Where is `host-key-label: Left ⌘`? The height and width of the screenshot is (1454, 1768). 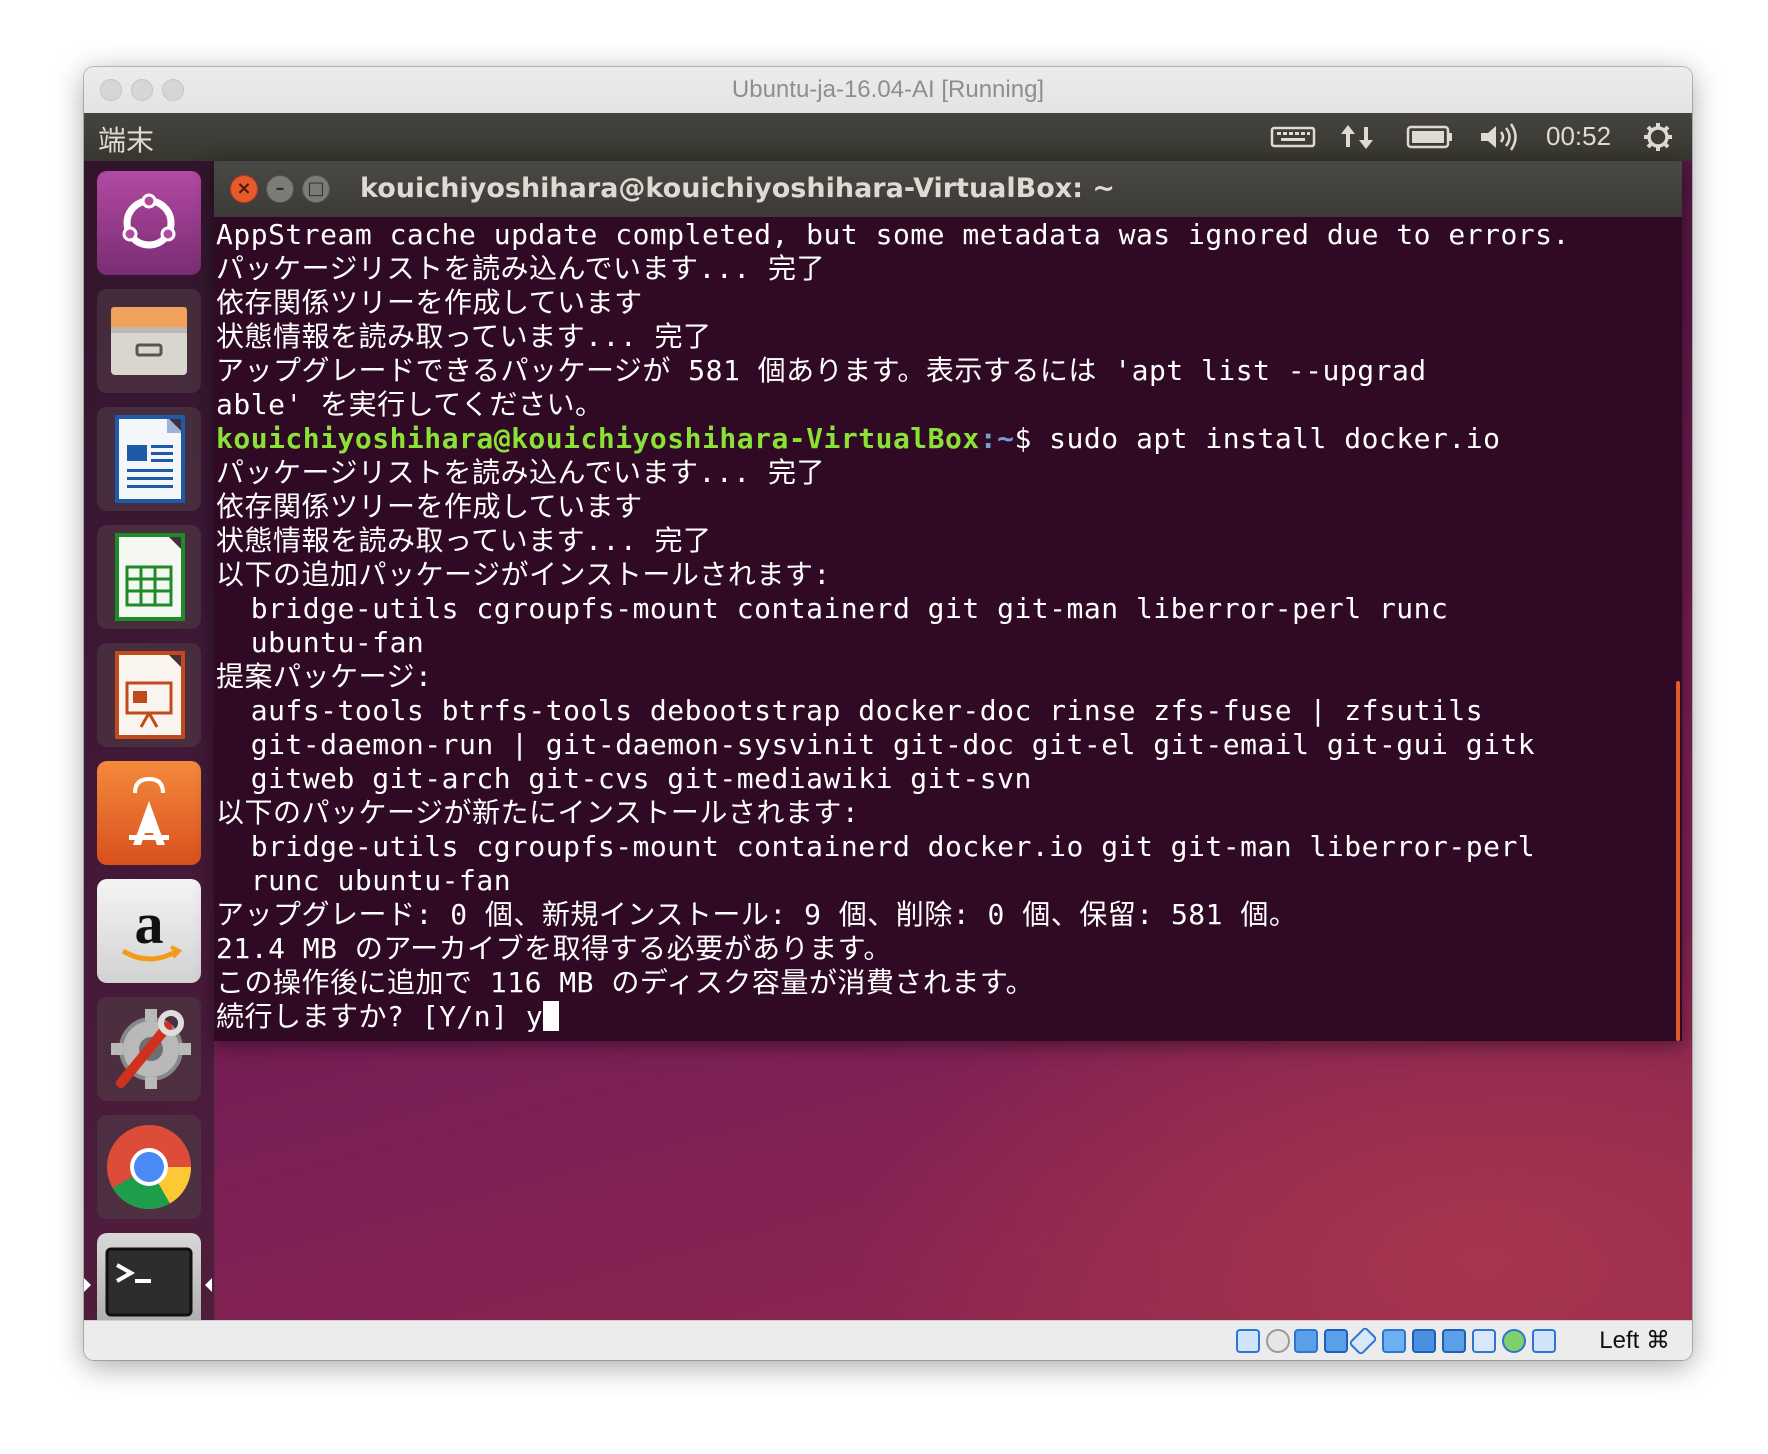
host-key-label: Left ⌘ is located at coordinates (1634, 1340).